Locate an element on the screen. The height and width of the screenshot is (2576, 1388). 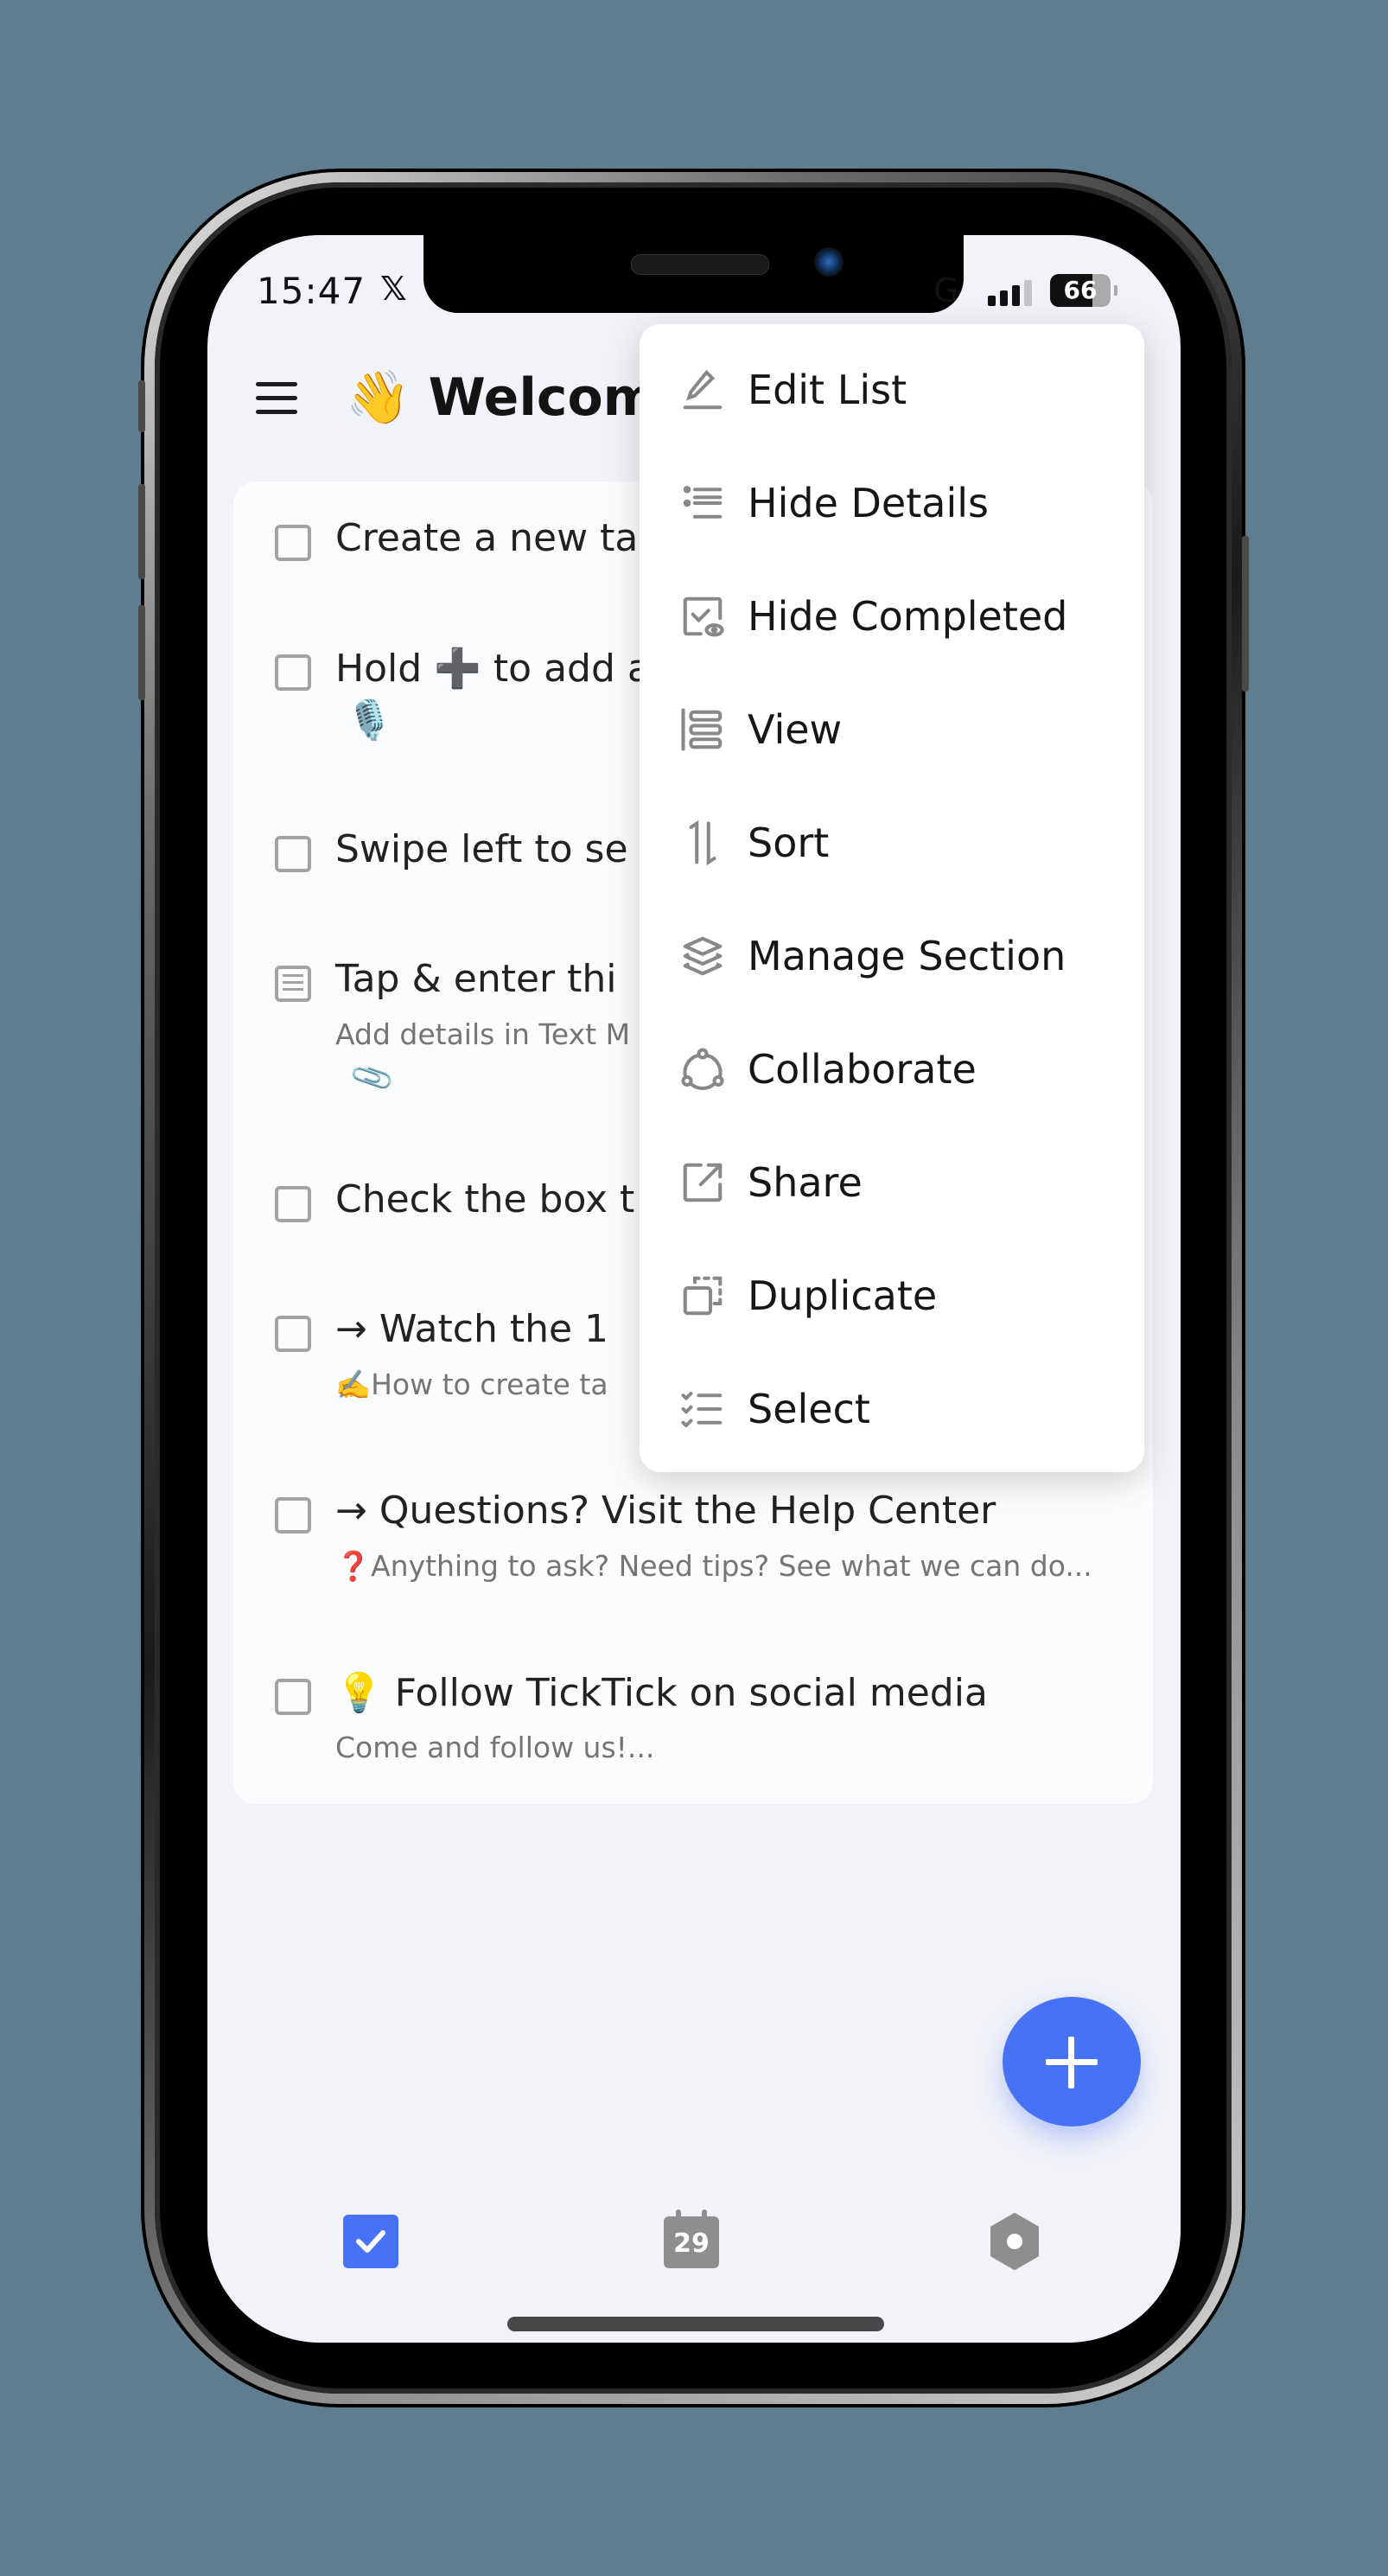
task-title: Hold ➕ to add a is located at coordinates (493, 669).